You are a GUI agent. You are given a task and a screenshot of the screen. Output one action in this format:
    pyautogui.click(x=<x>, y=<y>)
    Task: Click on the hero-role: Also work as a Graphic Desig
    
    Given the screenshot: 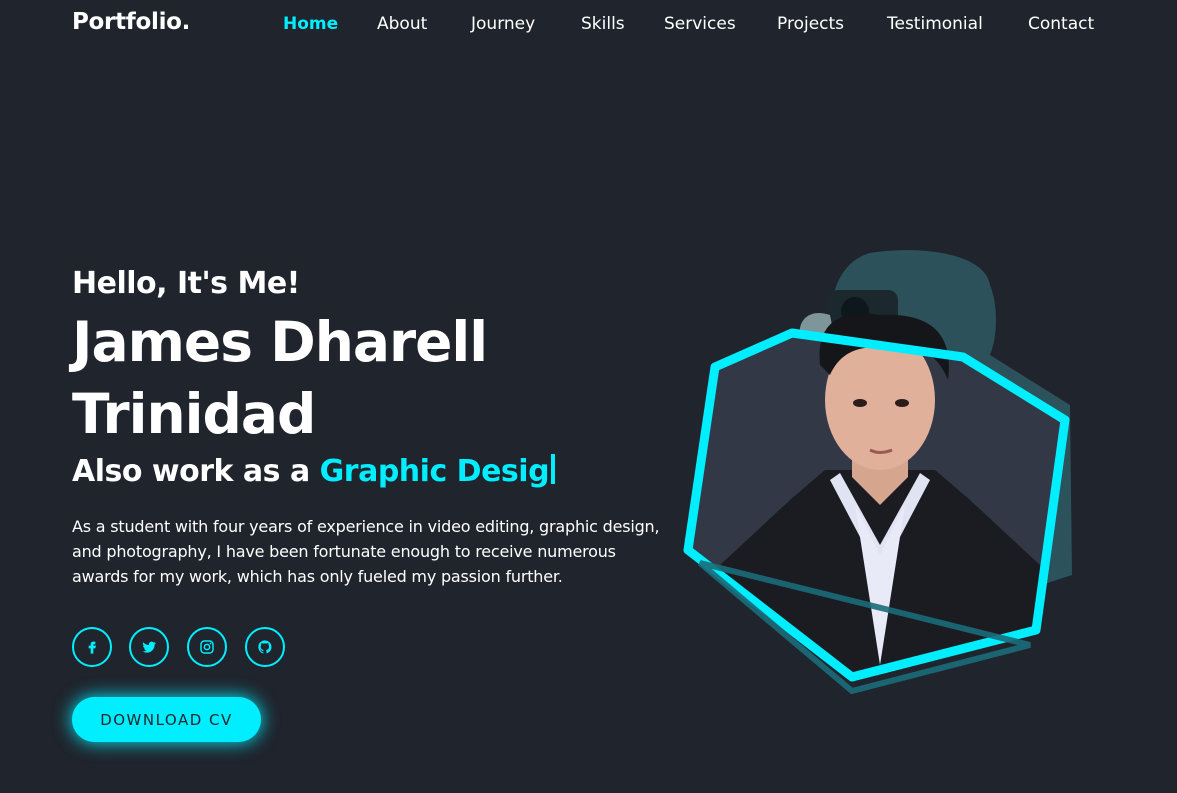 What is the action you would take?
    pyautogui.click(x=372, y=472)
    